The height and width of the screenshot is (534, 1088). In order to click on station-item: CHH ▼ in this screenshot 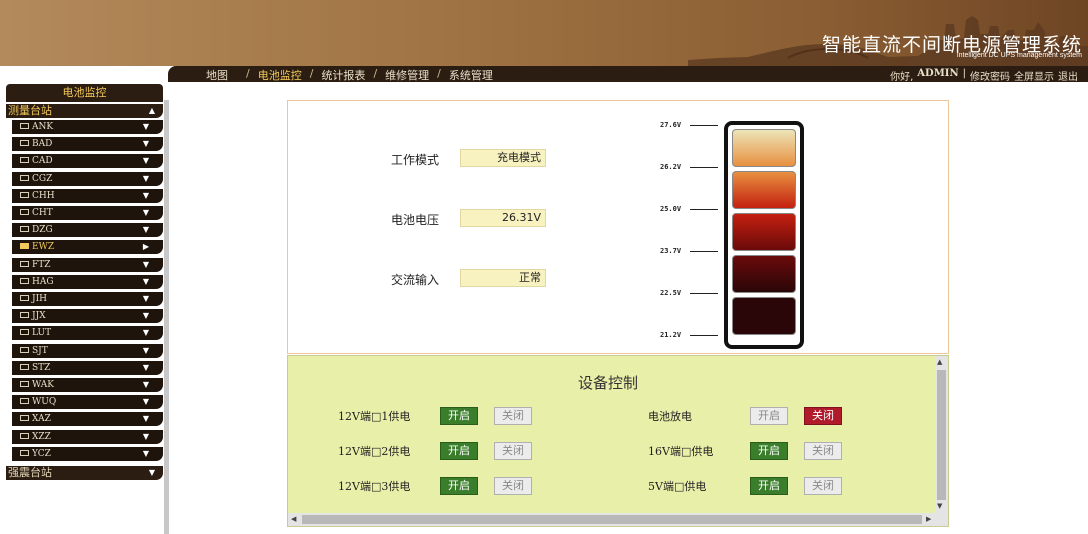, I will do `click(87, 195)`.